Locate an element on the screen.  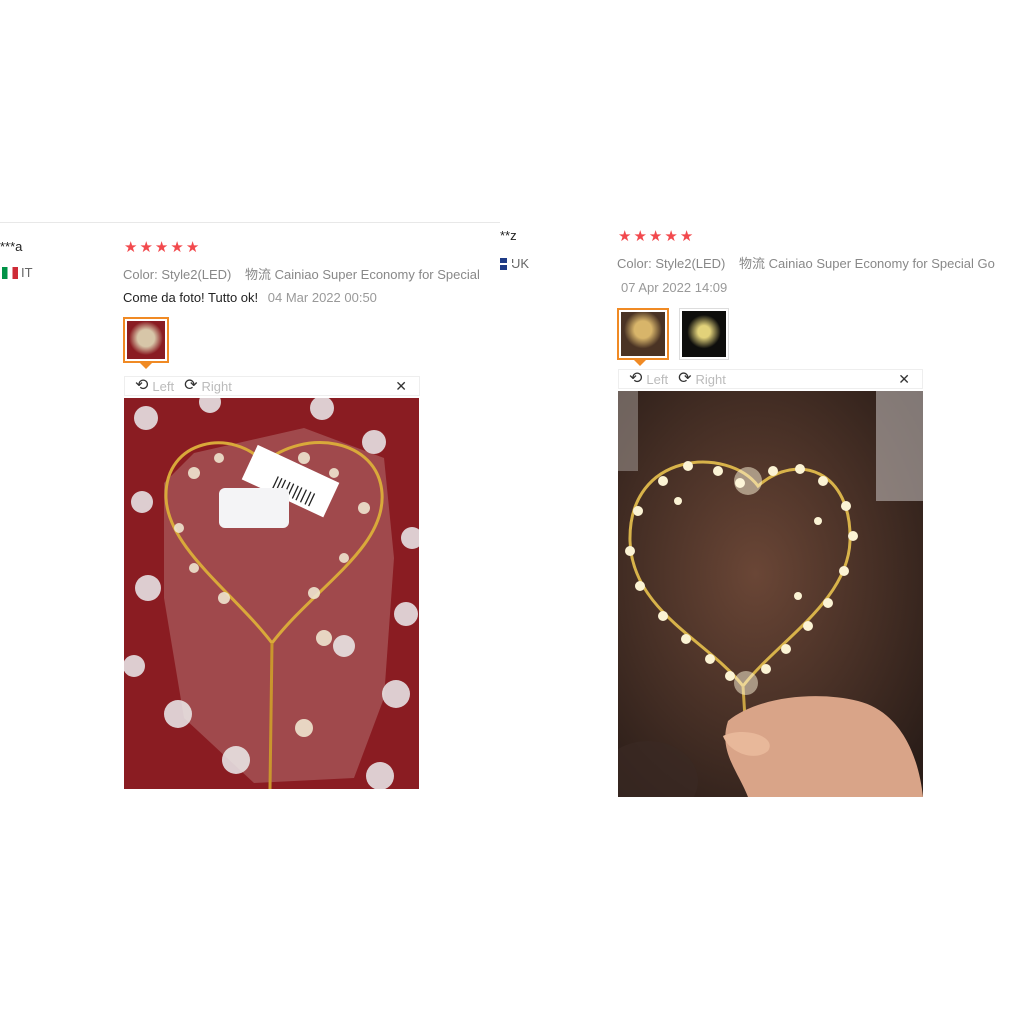
review-text: Come da foto! Tutto ok! is located at coordinates (191, 297).